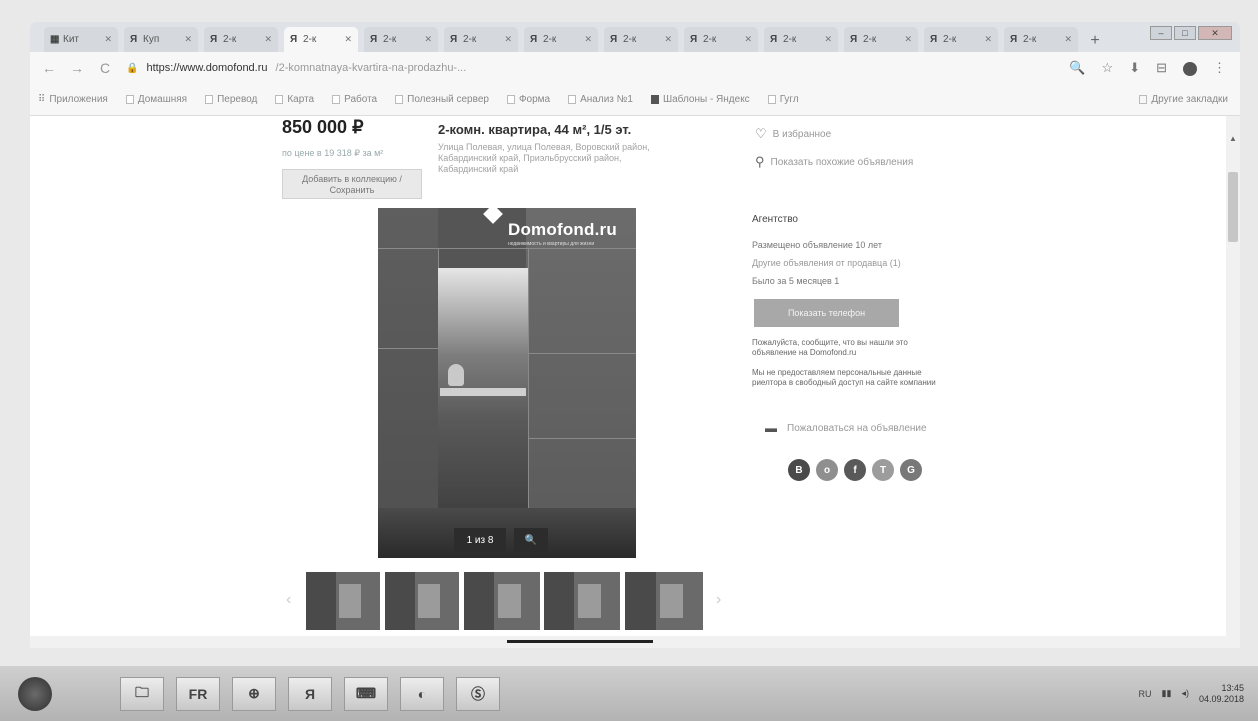  Describe the element at coordinates (580, 641) in the screenshot. I see `horizontal-scroll-thumb` at that location.